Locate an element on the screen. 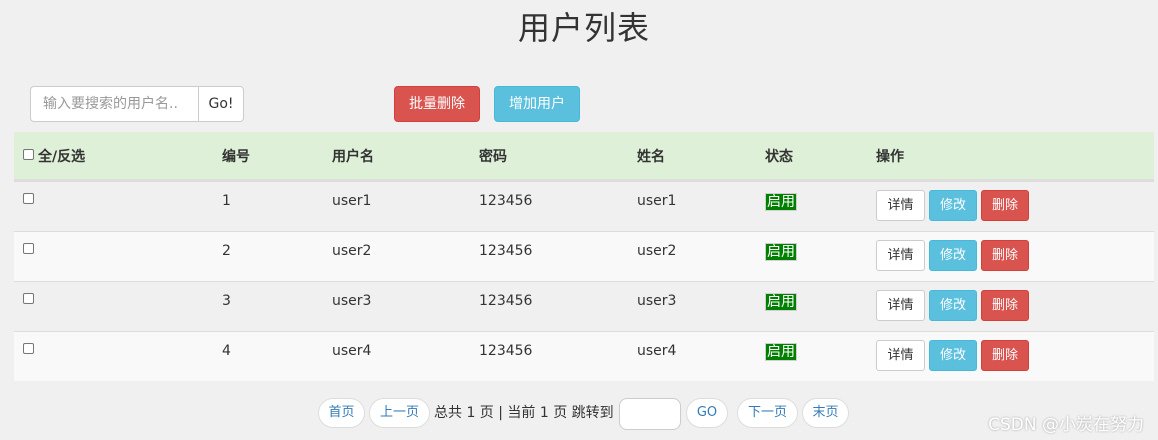 Image resolution: width=1158 pixels, height=440 pixels. jump-go-button: GO is located at coordinates (707, 413).